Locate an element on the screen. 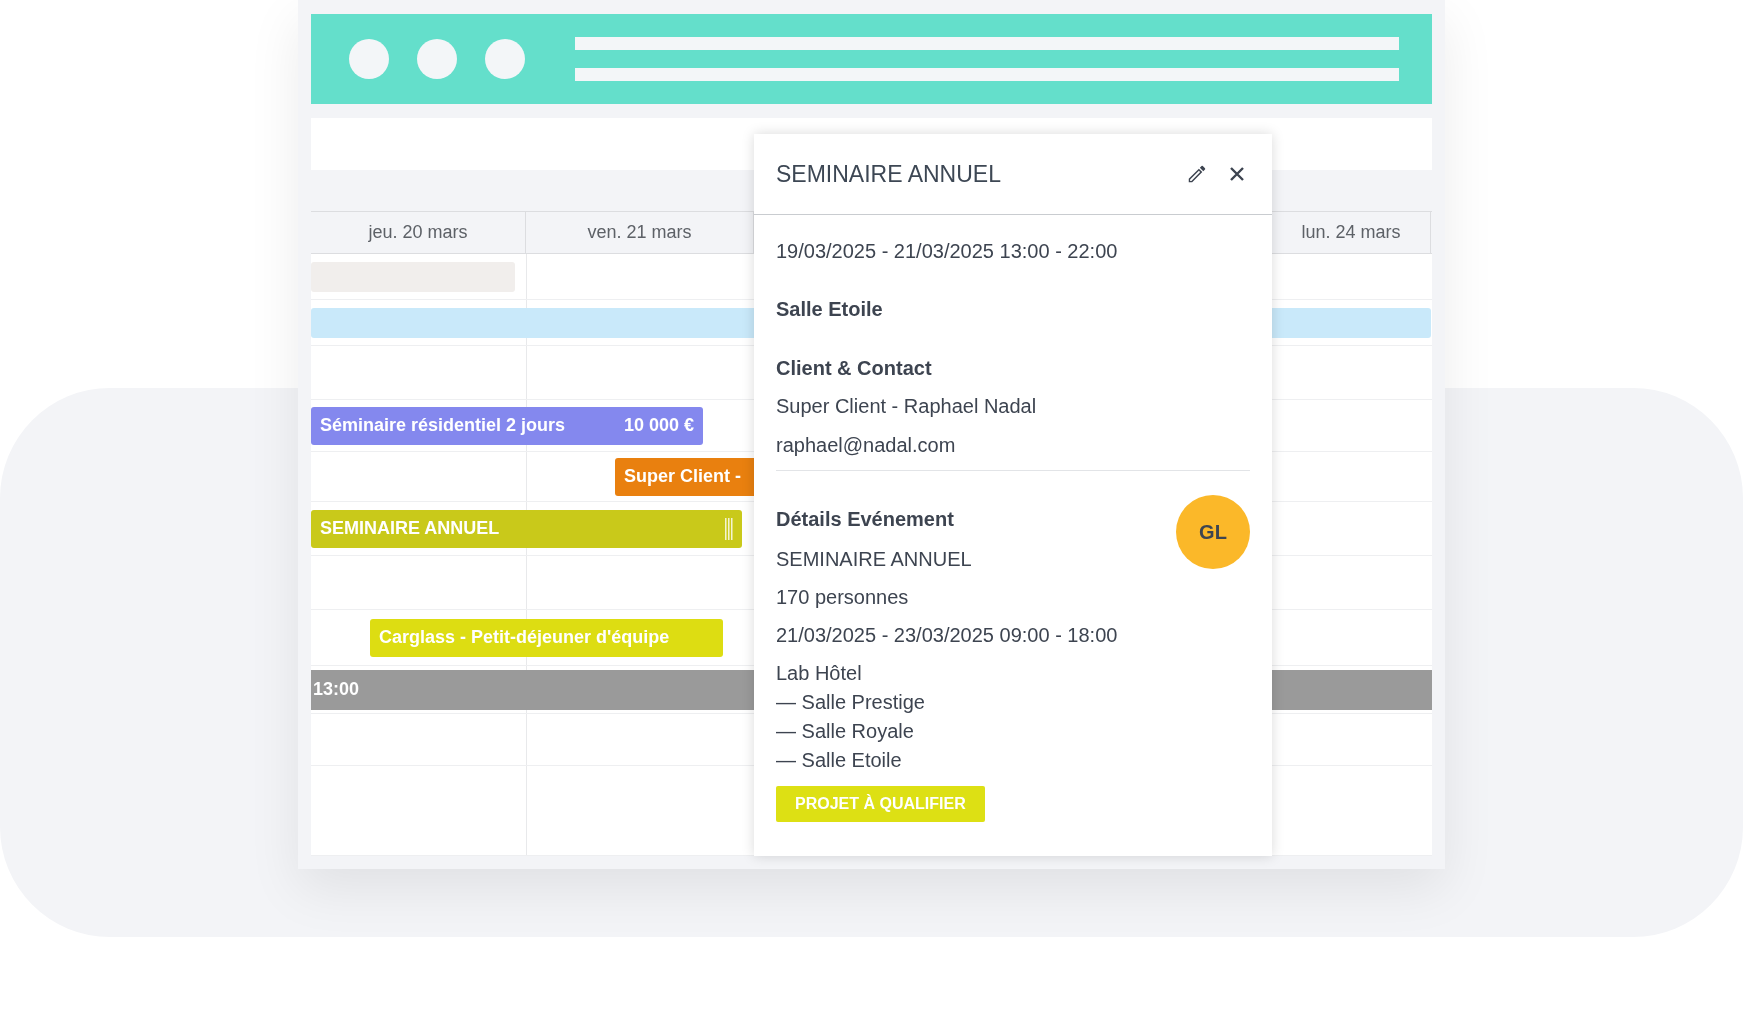 Image resolution: width=1743 pixels, height=1022 pixels. client-name: Super Client - Raphael Nadal is located at coordinates (907, 406).